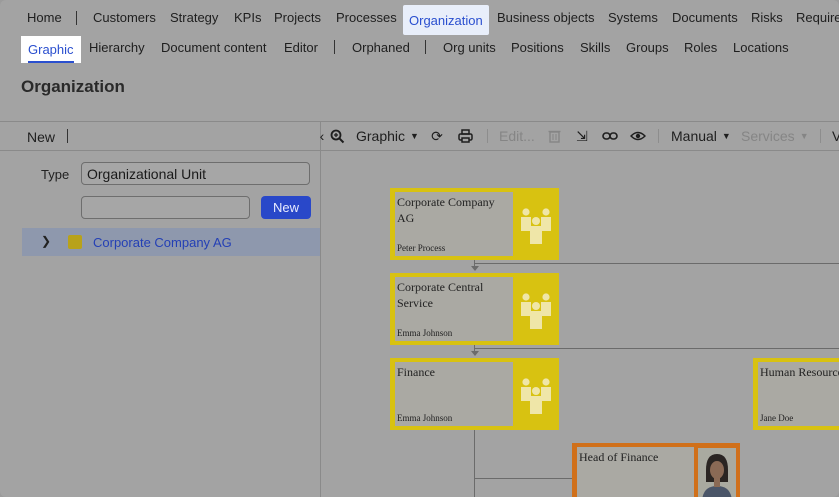 This screenshot has width=839, height=497. Describe the element at coordinates (469, 47) in the screenshot. I see `tab-org-units: Org units` at that location.